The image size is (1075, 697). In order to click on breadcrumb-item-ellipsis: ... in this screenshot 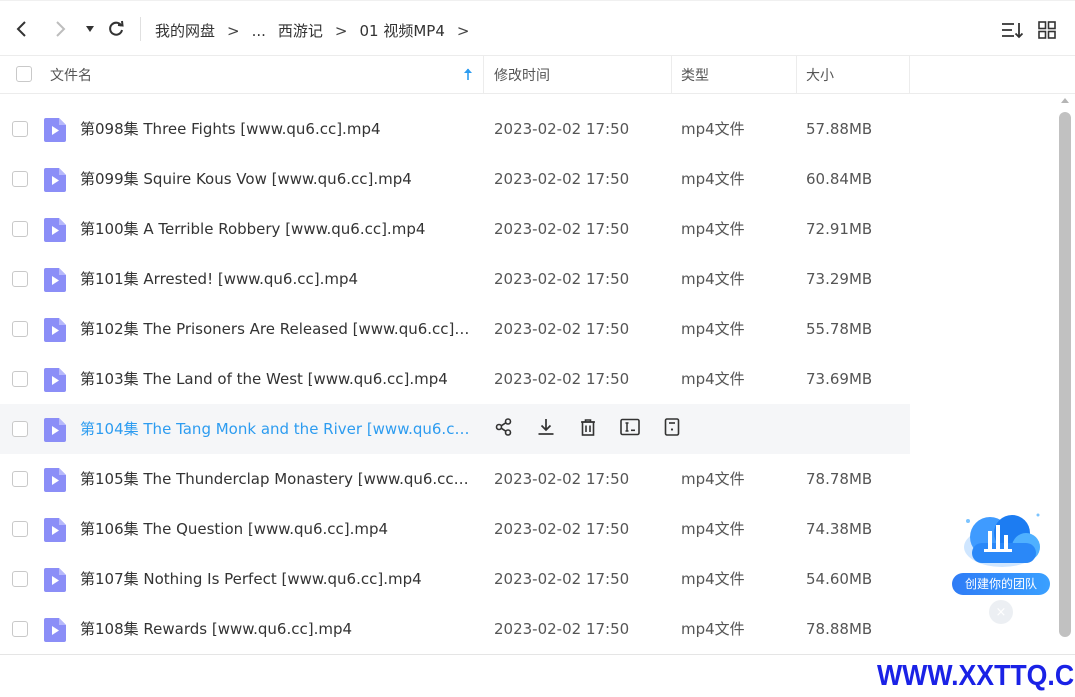, I will do `click(259, 31)`.